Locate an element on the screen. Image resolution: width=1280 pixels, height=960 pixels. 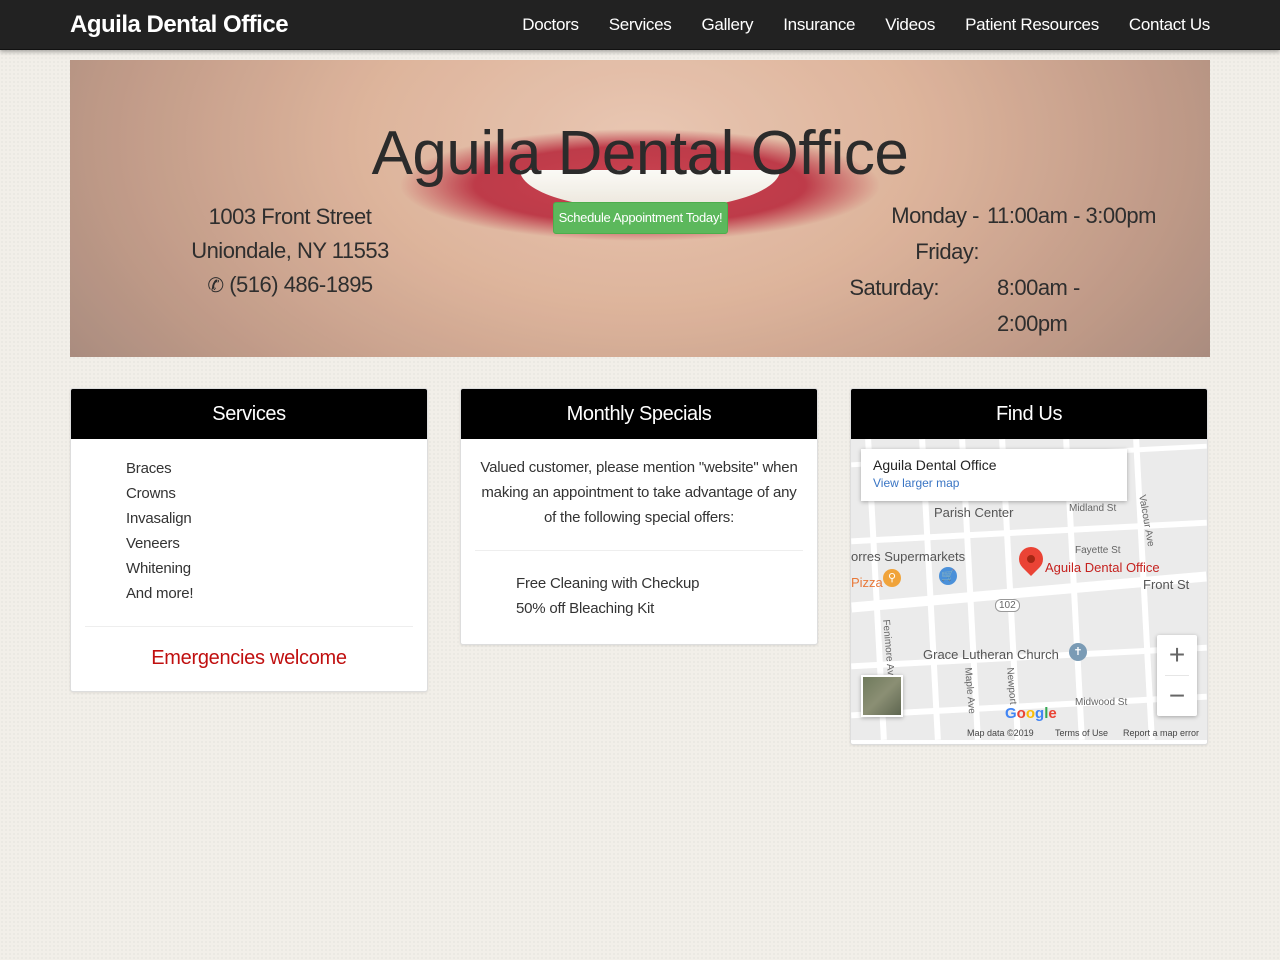
map-info-title: Aguila Dental Office is located at coordinates (935, 465).